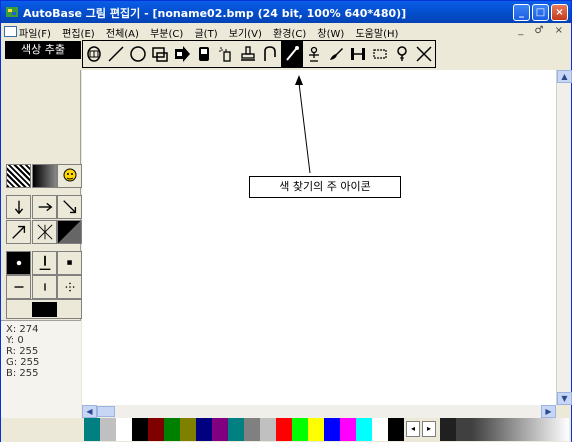 The height and width of the screenshot is (442, 572). I want to click on round-brush-button, so click(18, 263).